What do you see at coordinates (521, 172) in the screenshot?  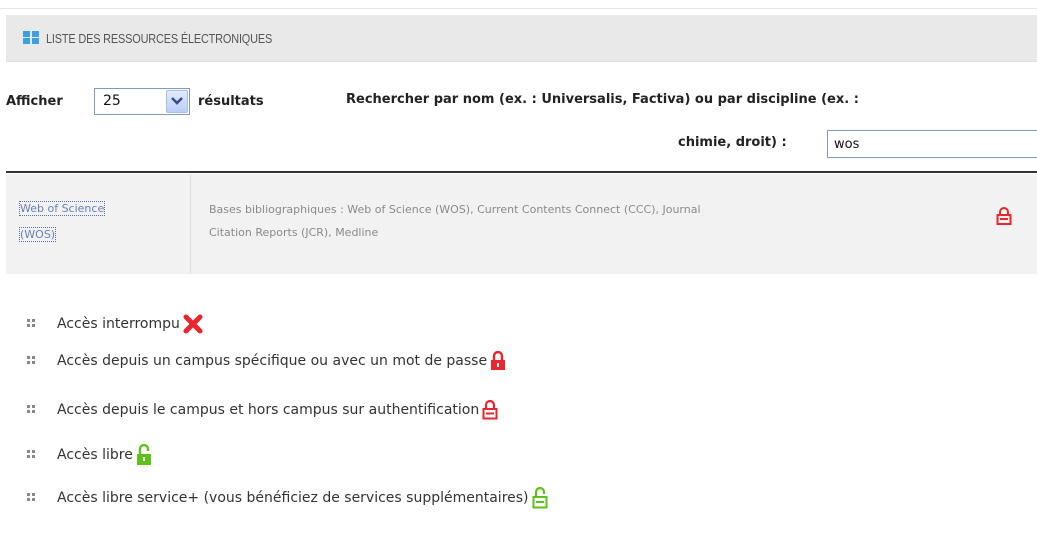 I see `table-divider` at bounding box center [521, 172].